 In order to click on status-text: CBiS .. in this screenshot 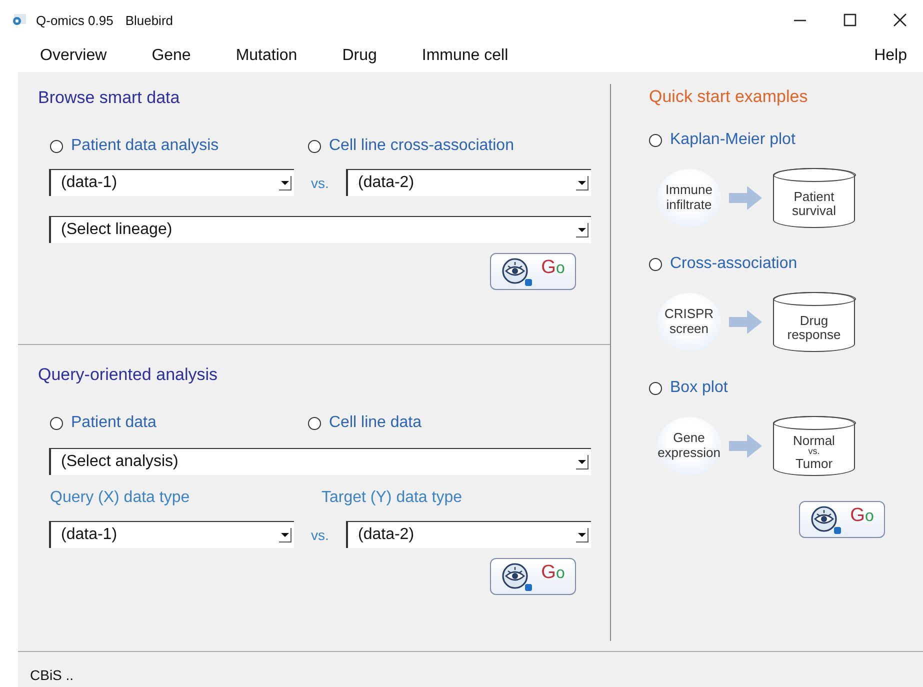, I will do `click(52, 675)`.